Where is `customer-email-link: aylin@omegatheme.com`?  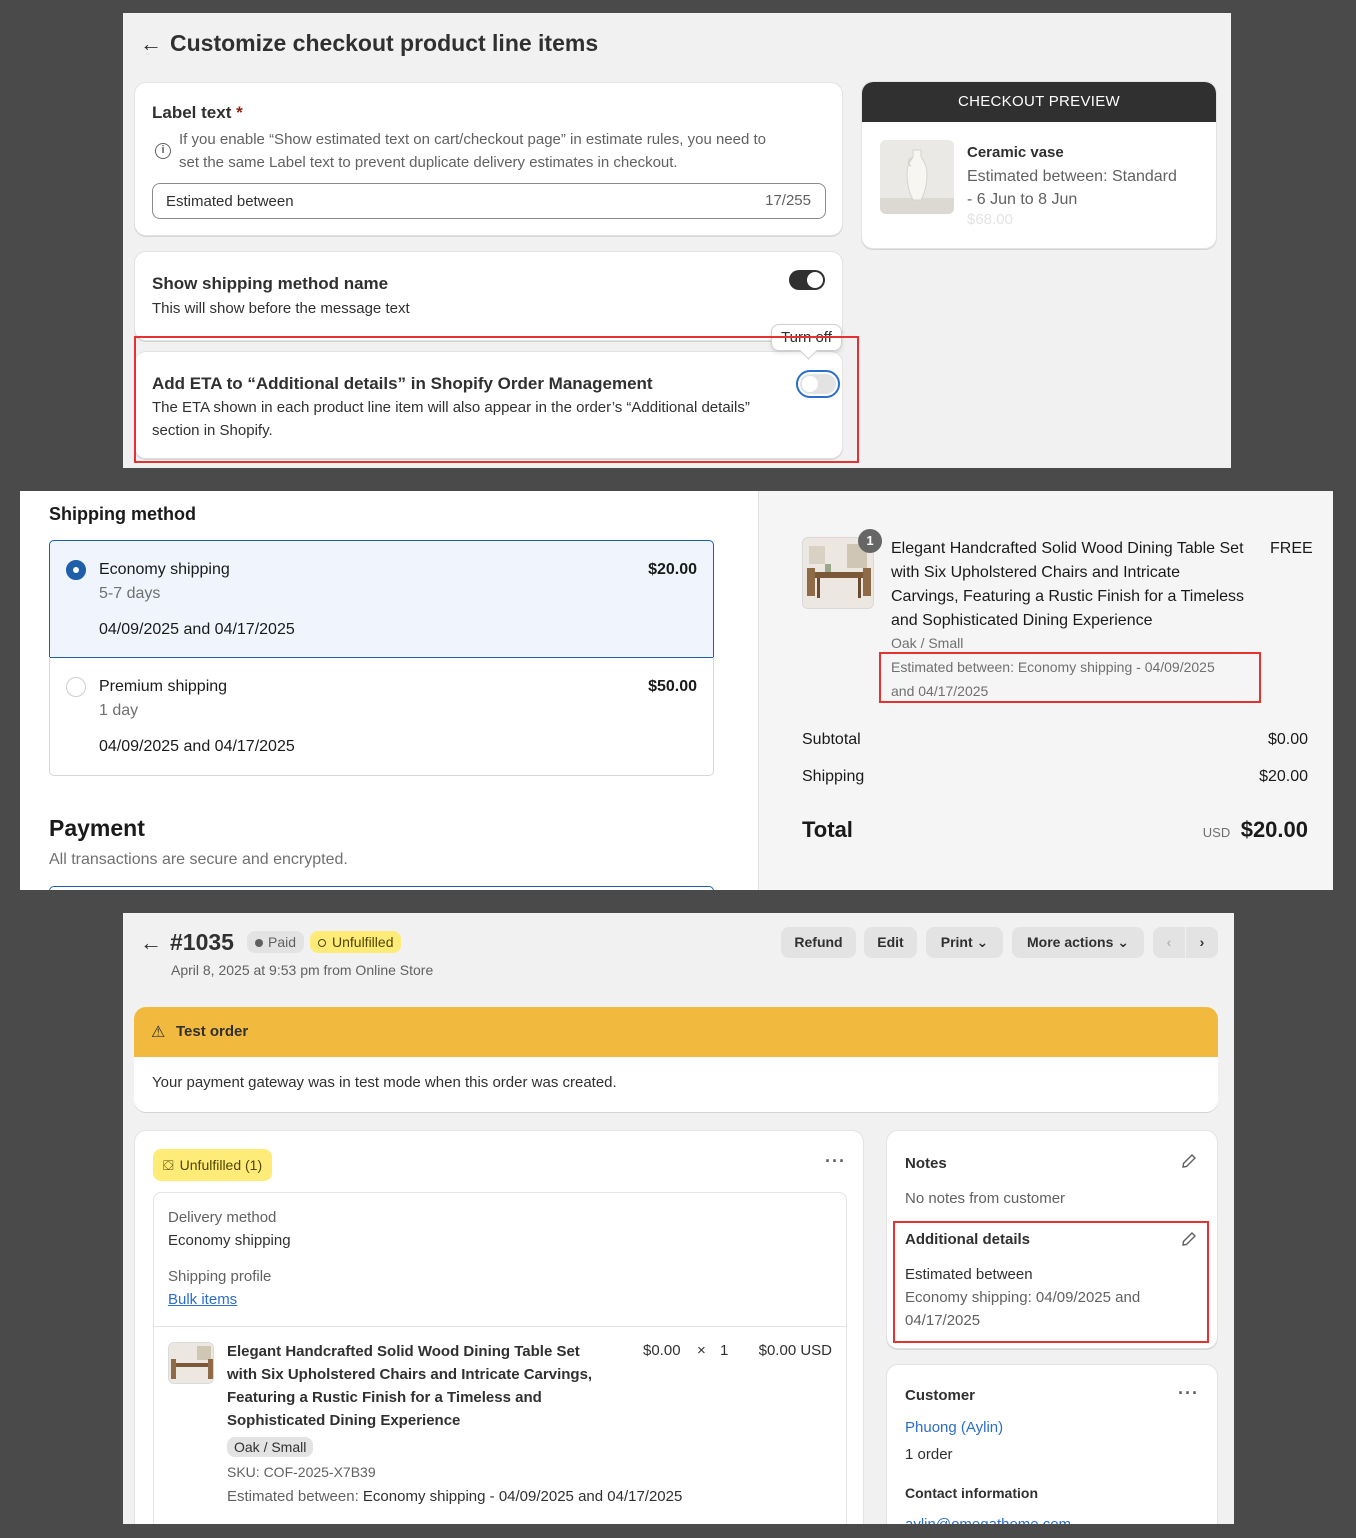
customer-email-link: aylin@omegatheme.com is located at coordinates (988, 1520).